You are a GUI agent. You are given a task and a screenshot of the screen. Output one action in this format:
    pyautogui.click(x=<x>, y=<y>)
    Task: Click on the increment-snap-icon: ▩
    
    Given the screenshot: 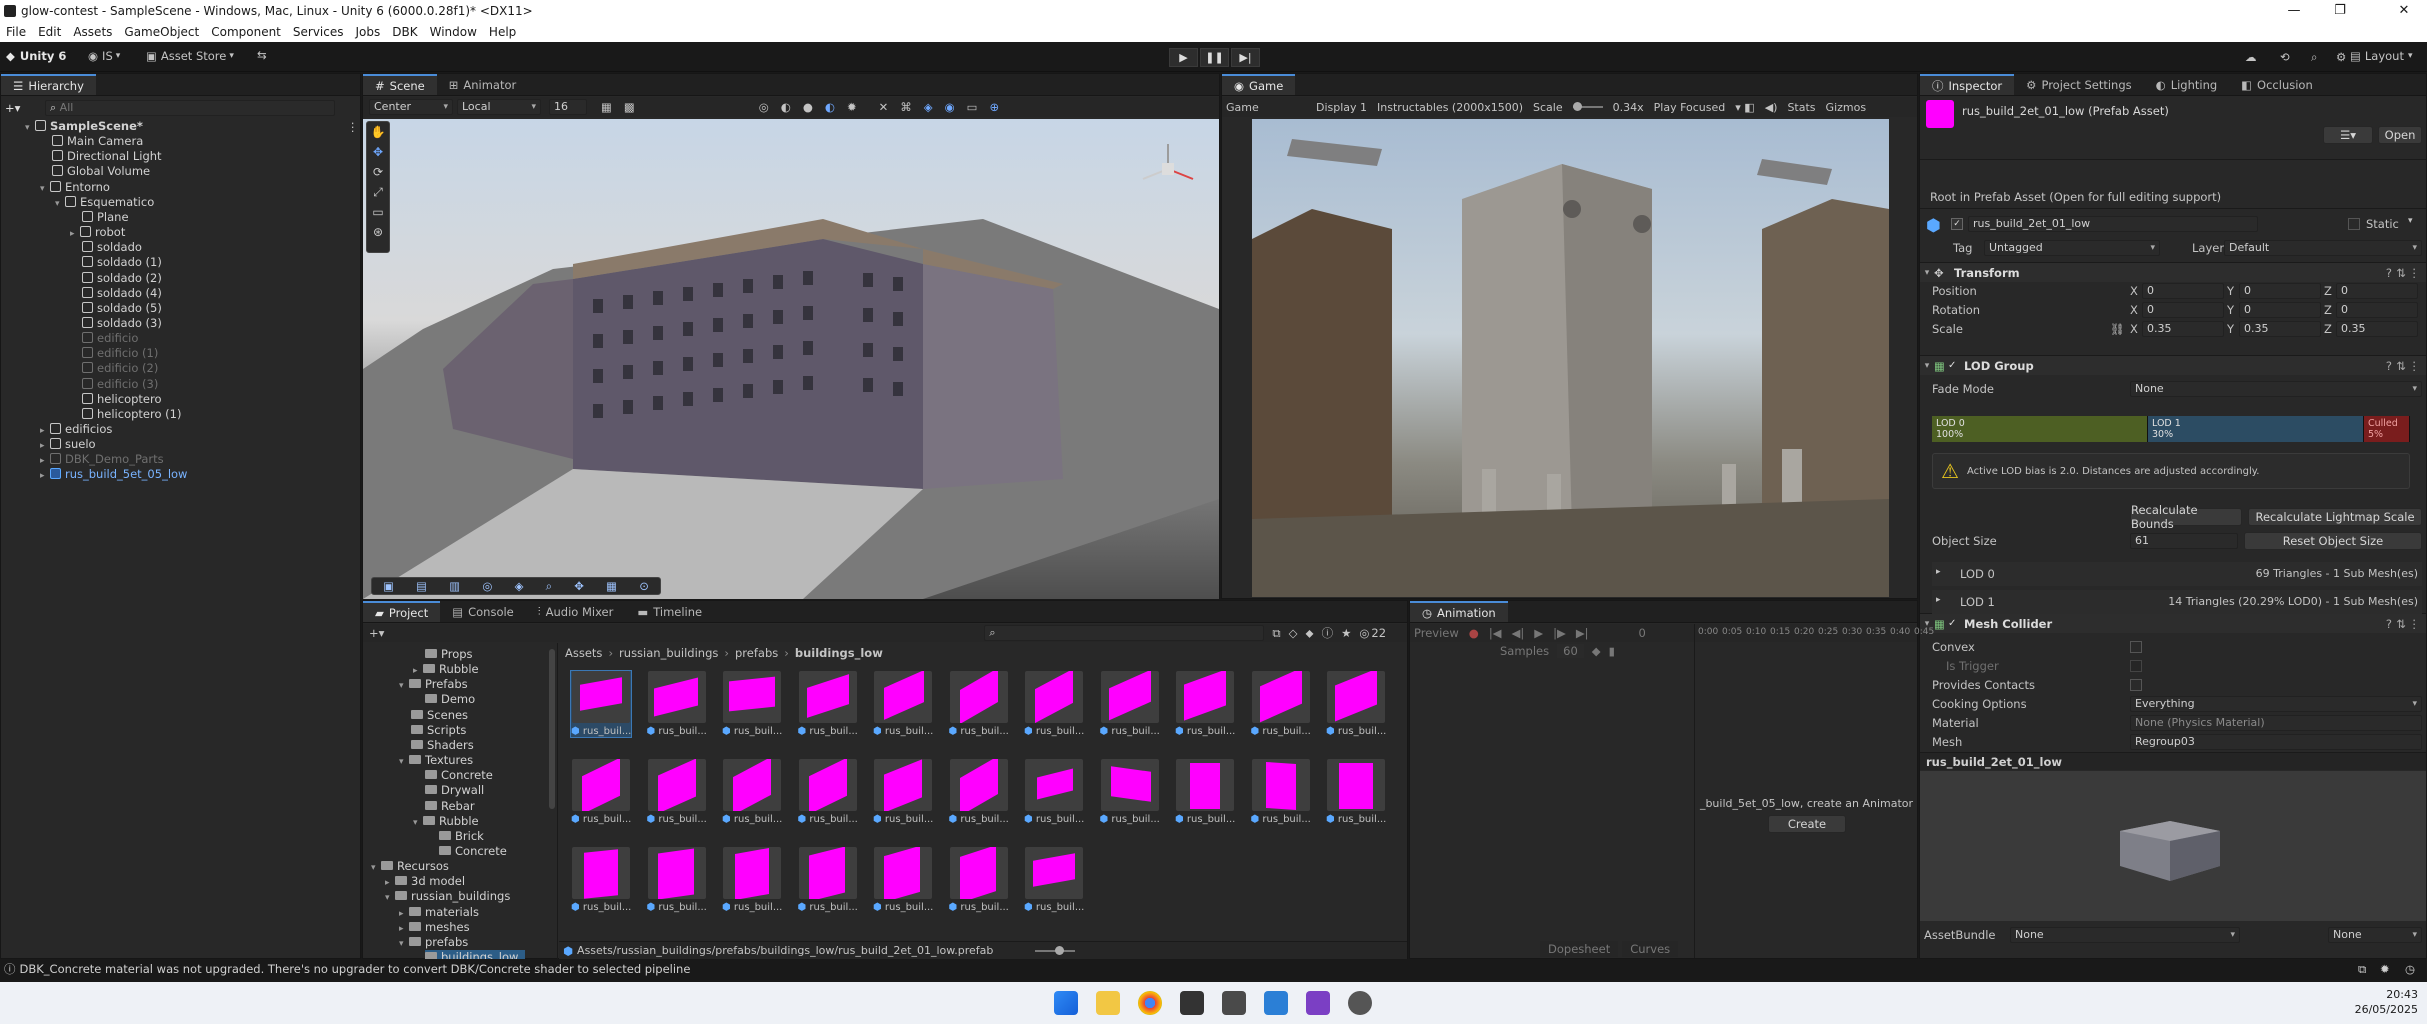 What is the action you would take?
    pyautogui.click(x=629, y=107)
    